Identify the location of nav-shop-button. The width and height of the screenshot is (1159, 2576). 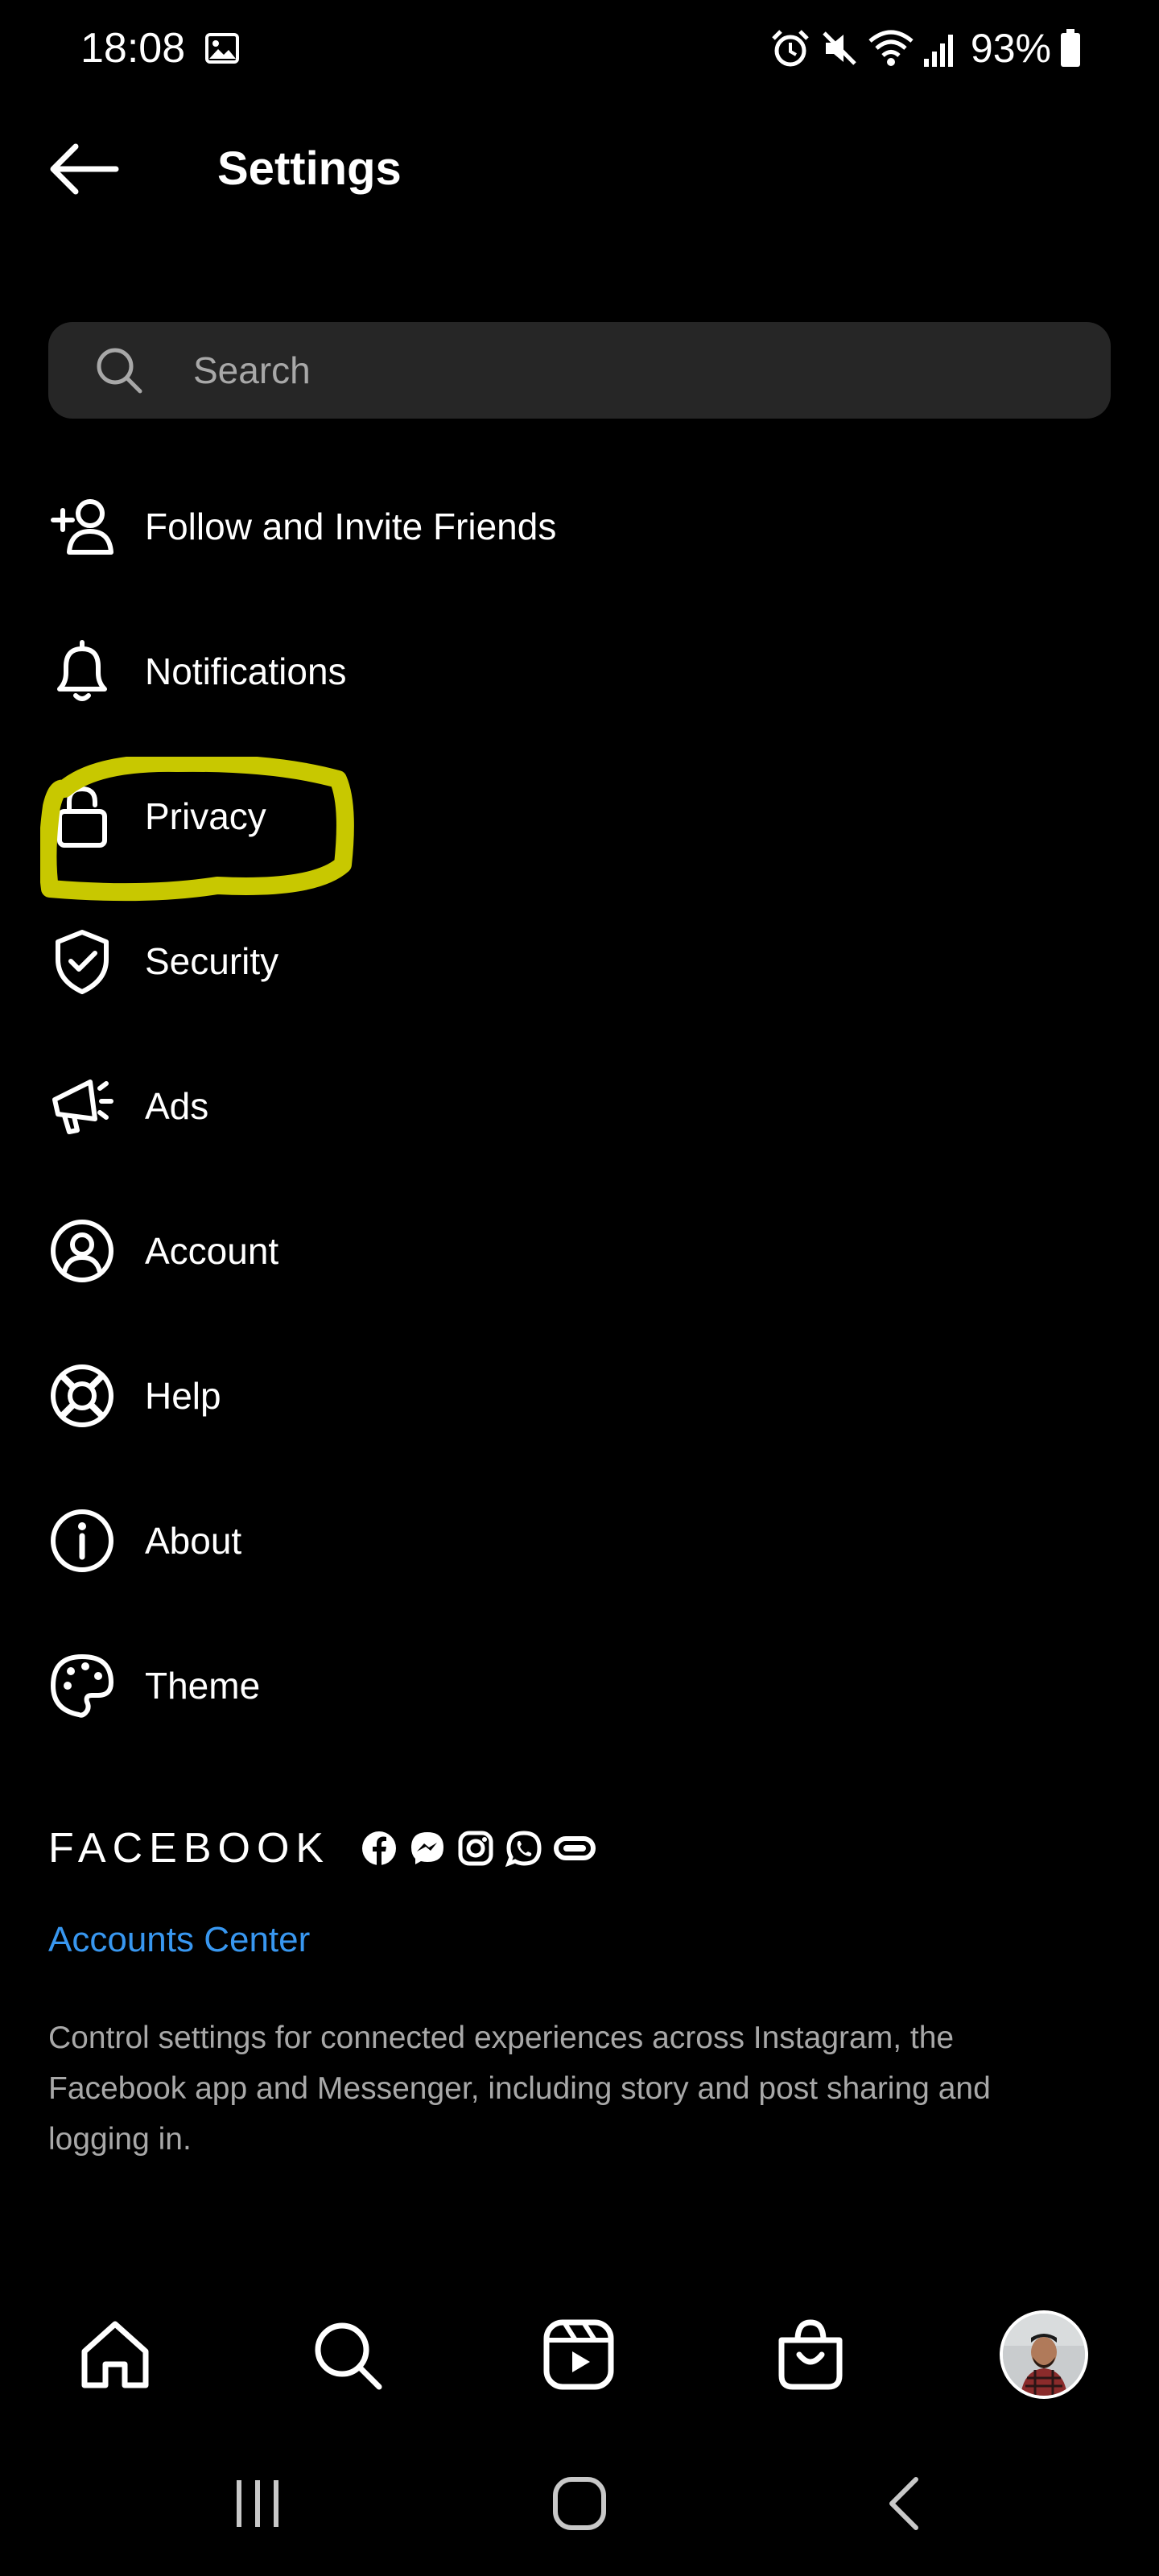
(810, 2354).